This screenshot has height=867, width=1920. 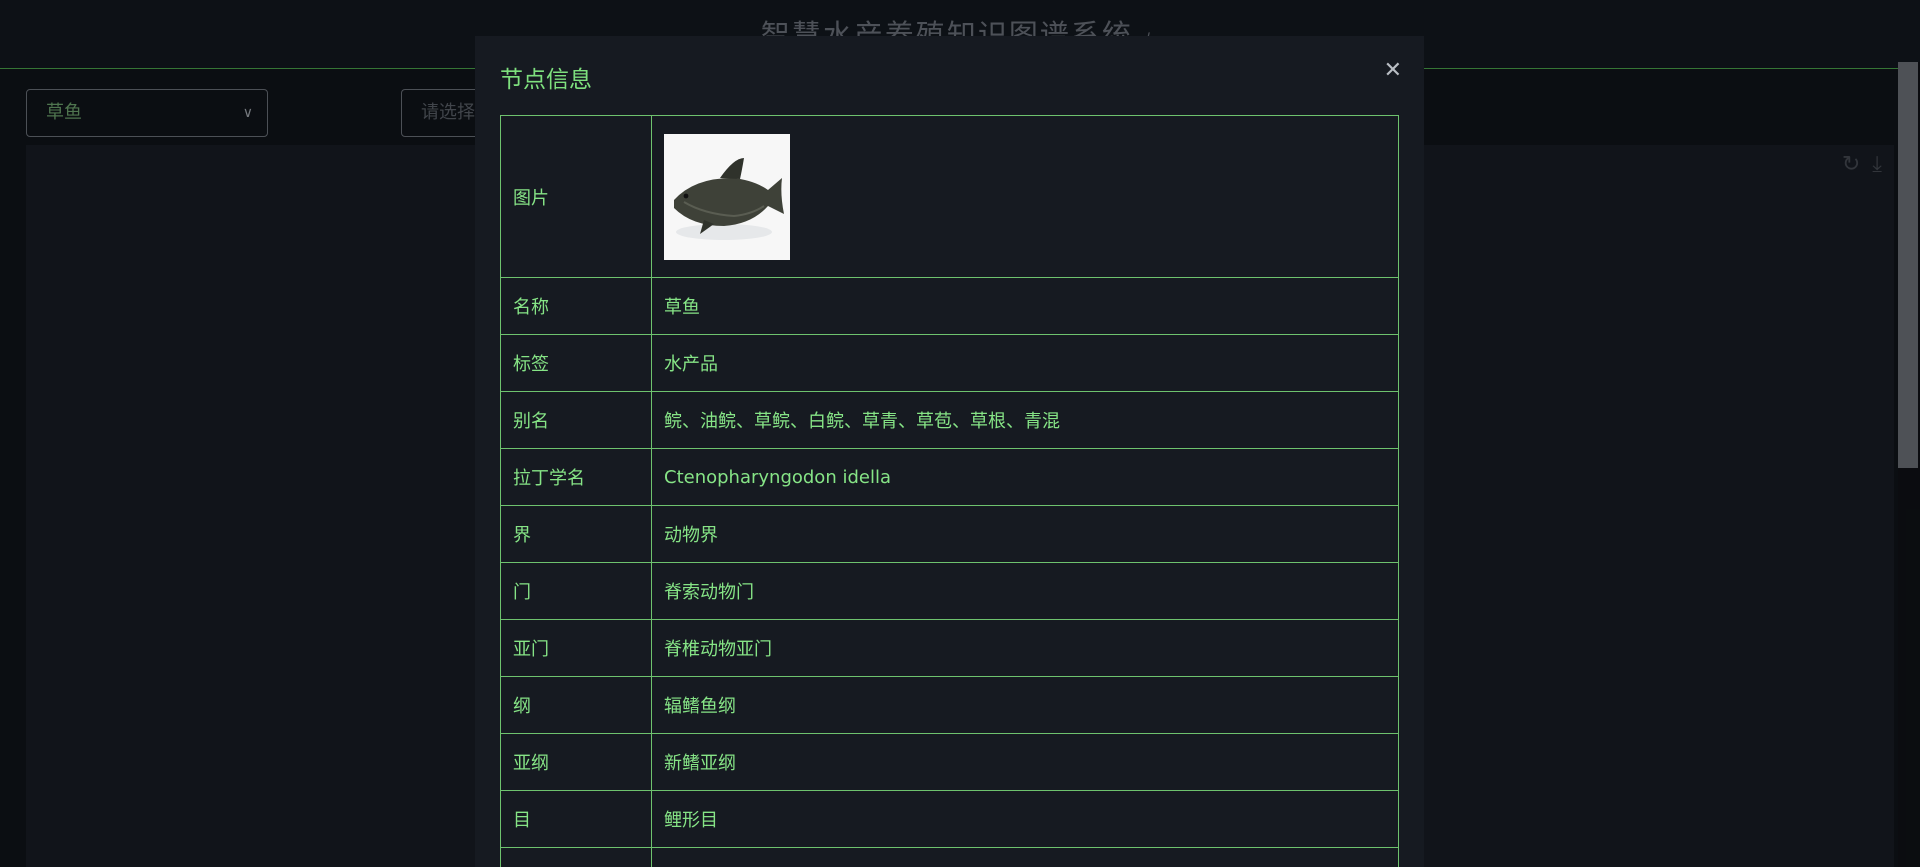 What do you see at coordinates (576, 534) in the screenshot?
I see `row-key: 界` at bounding box center [576, 534].